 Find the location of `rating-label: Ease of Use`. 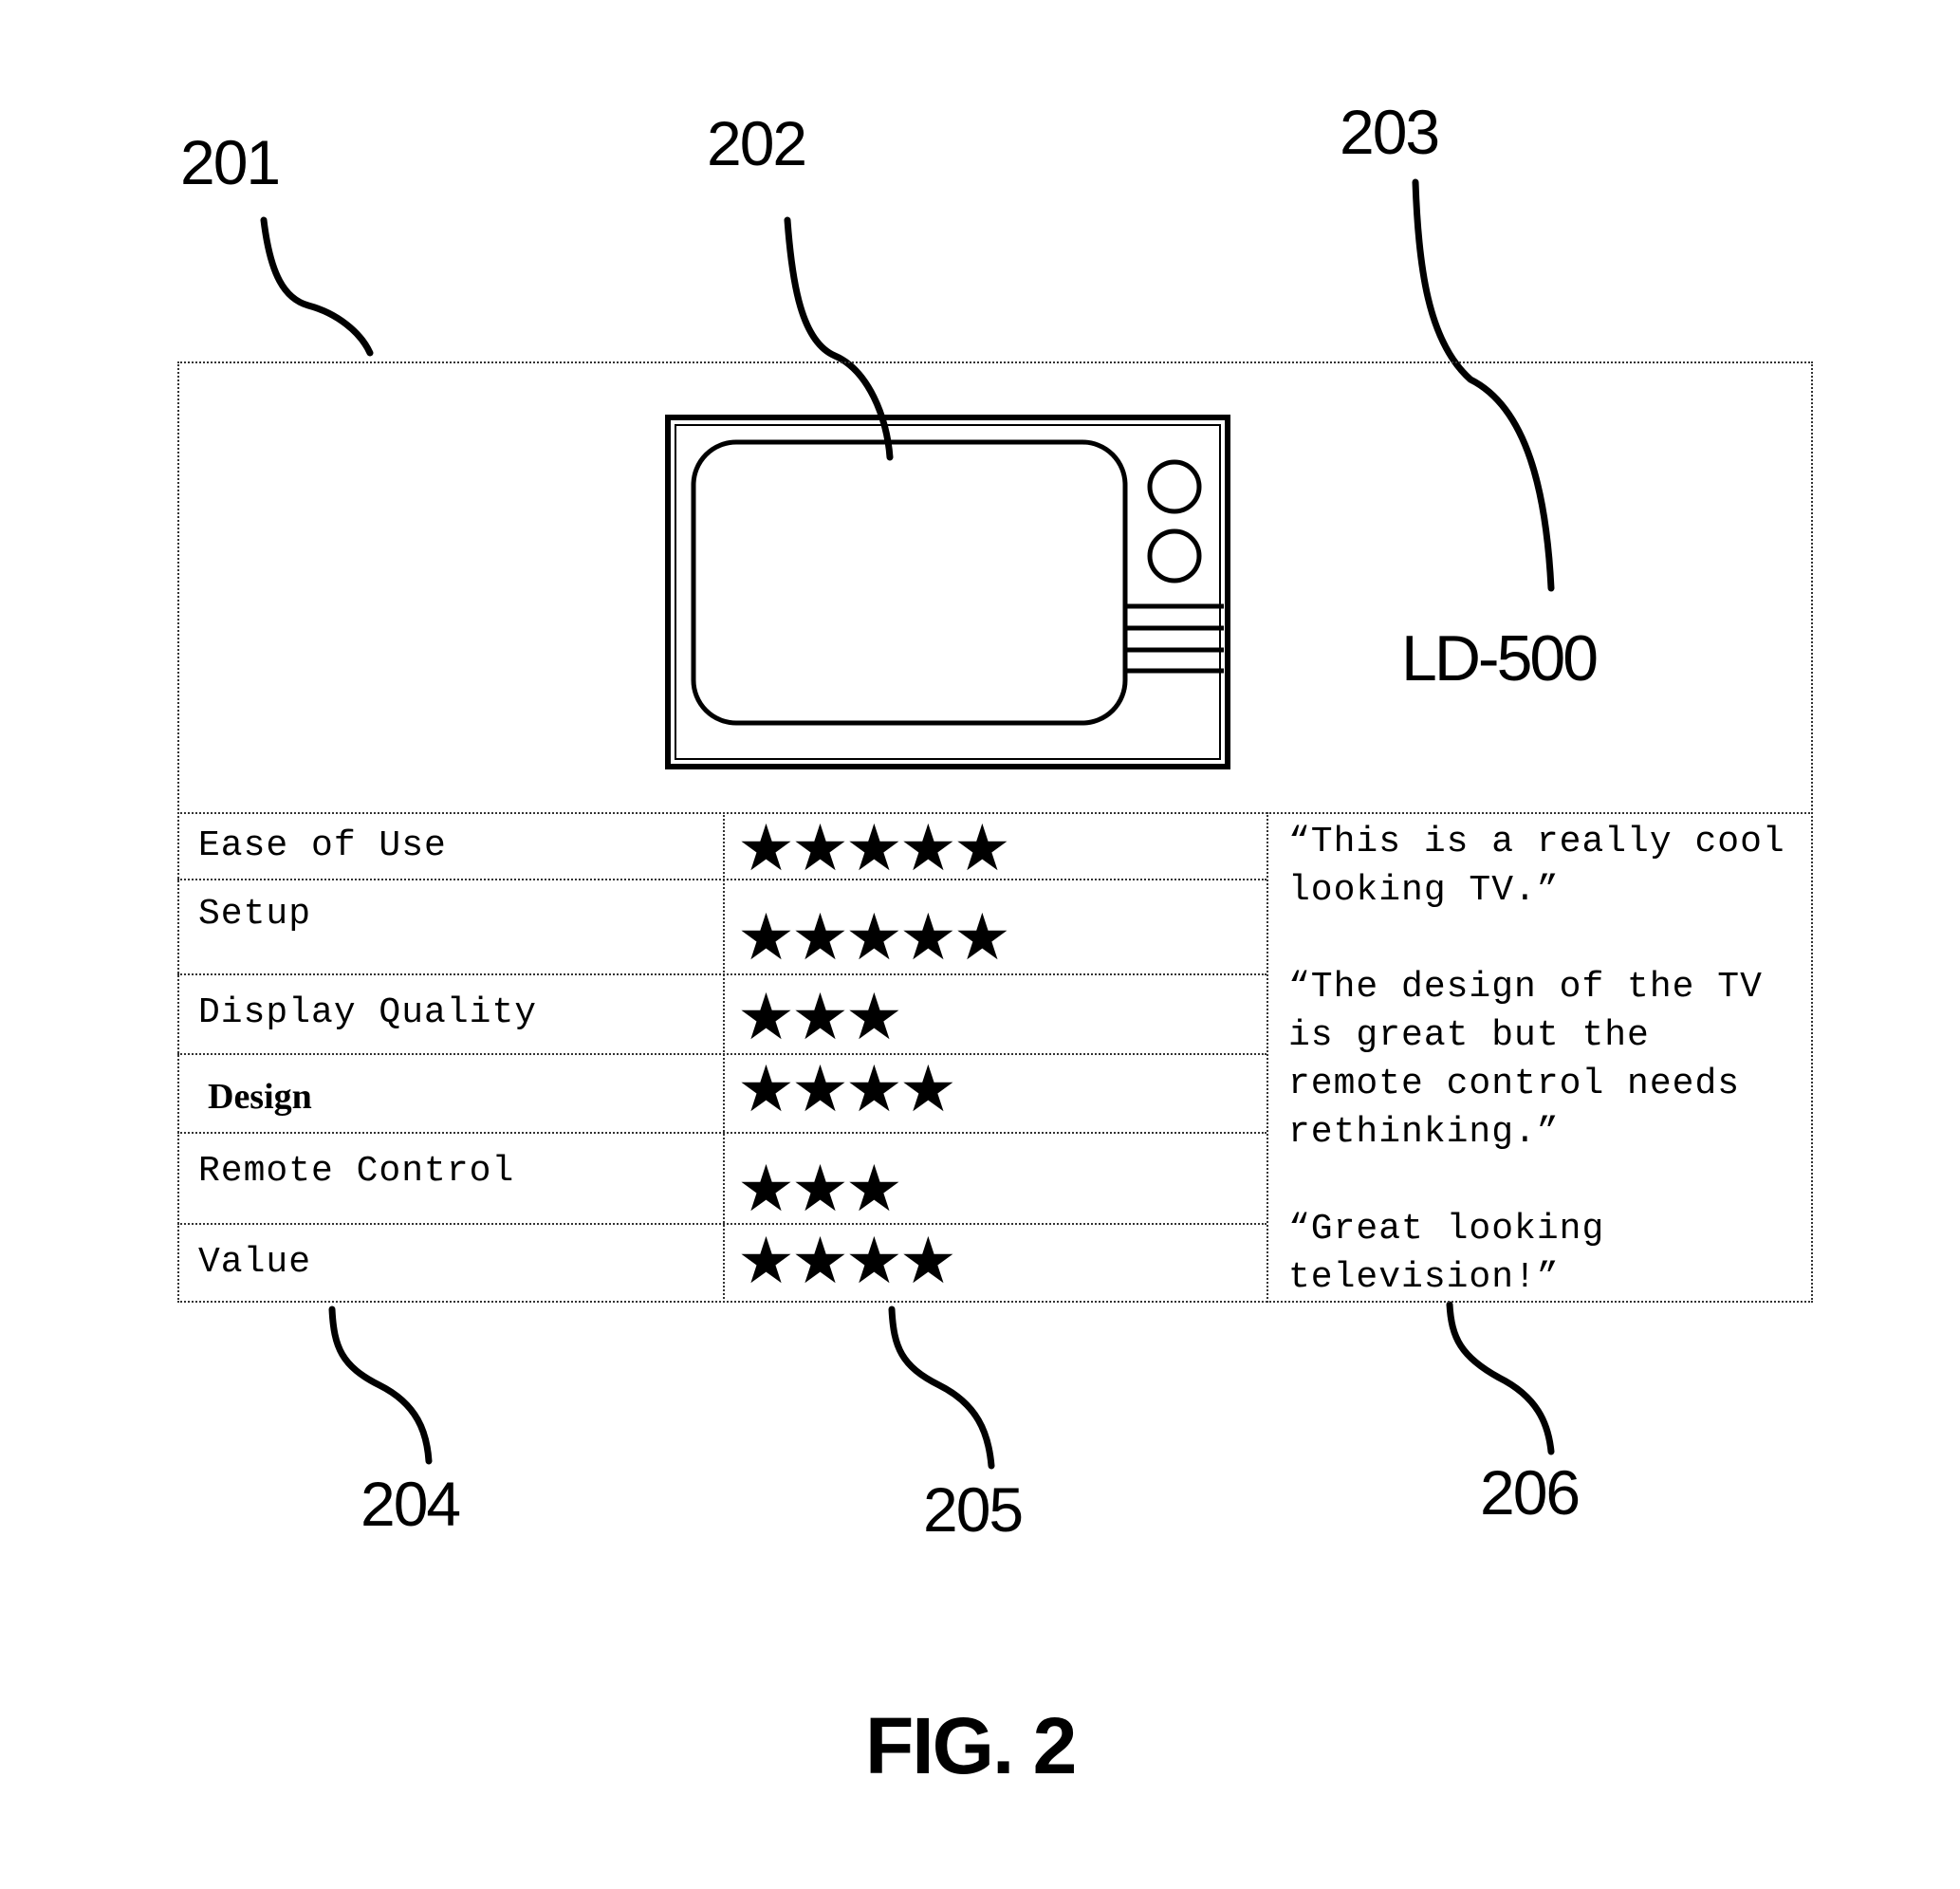

rating-label: Ease of Use is located at coordinates (323, 845).